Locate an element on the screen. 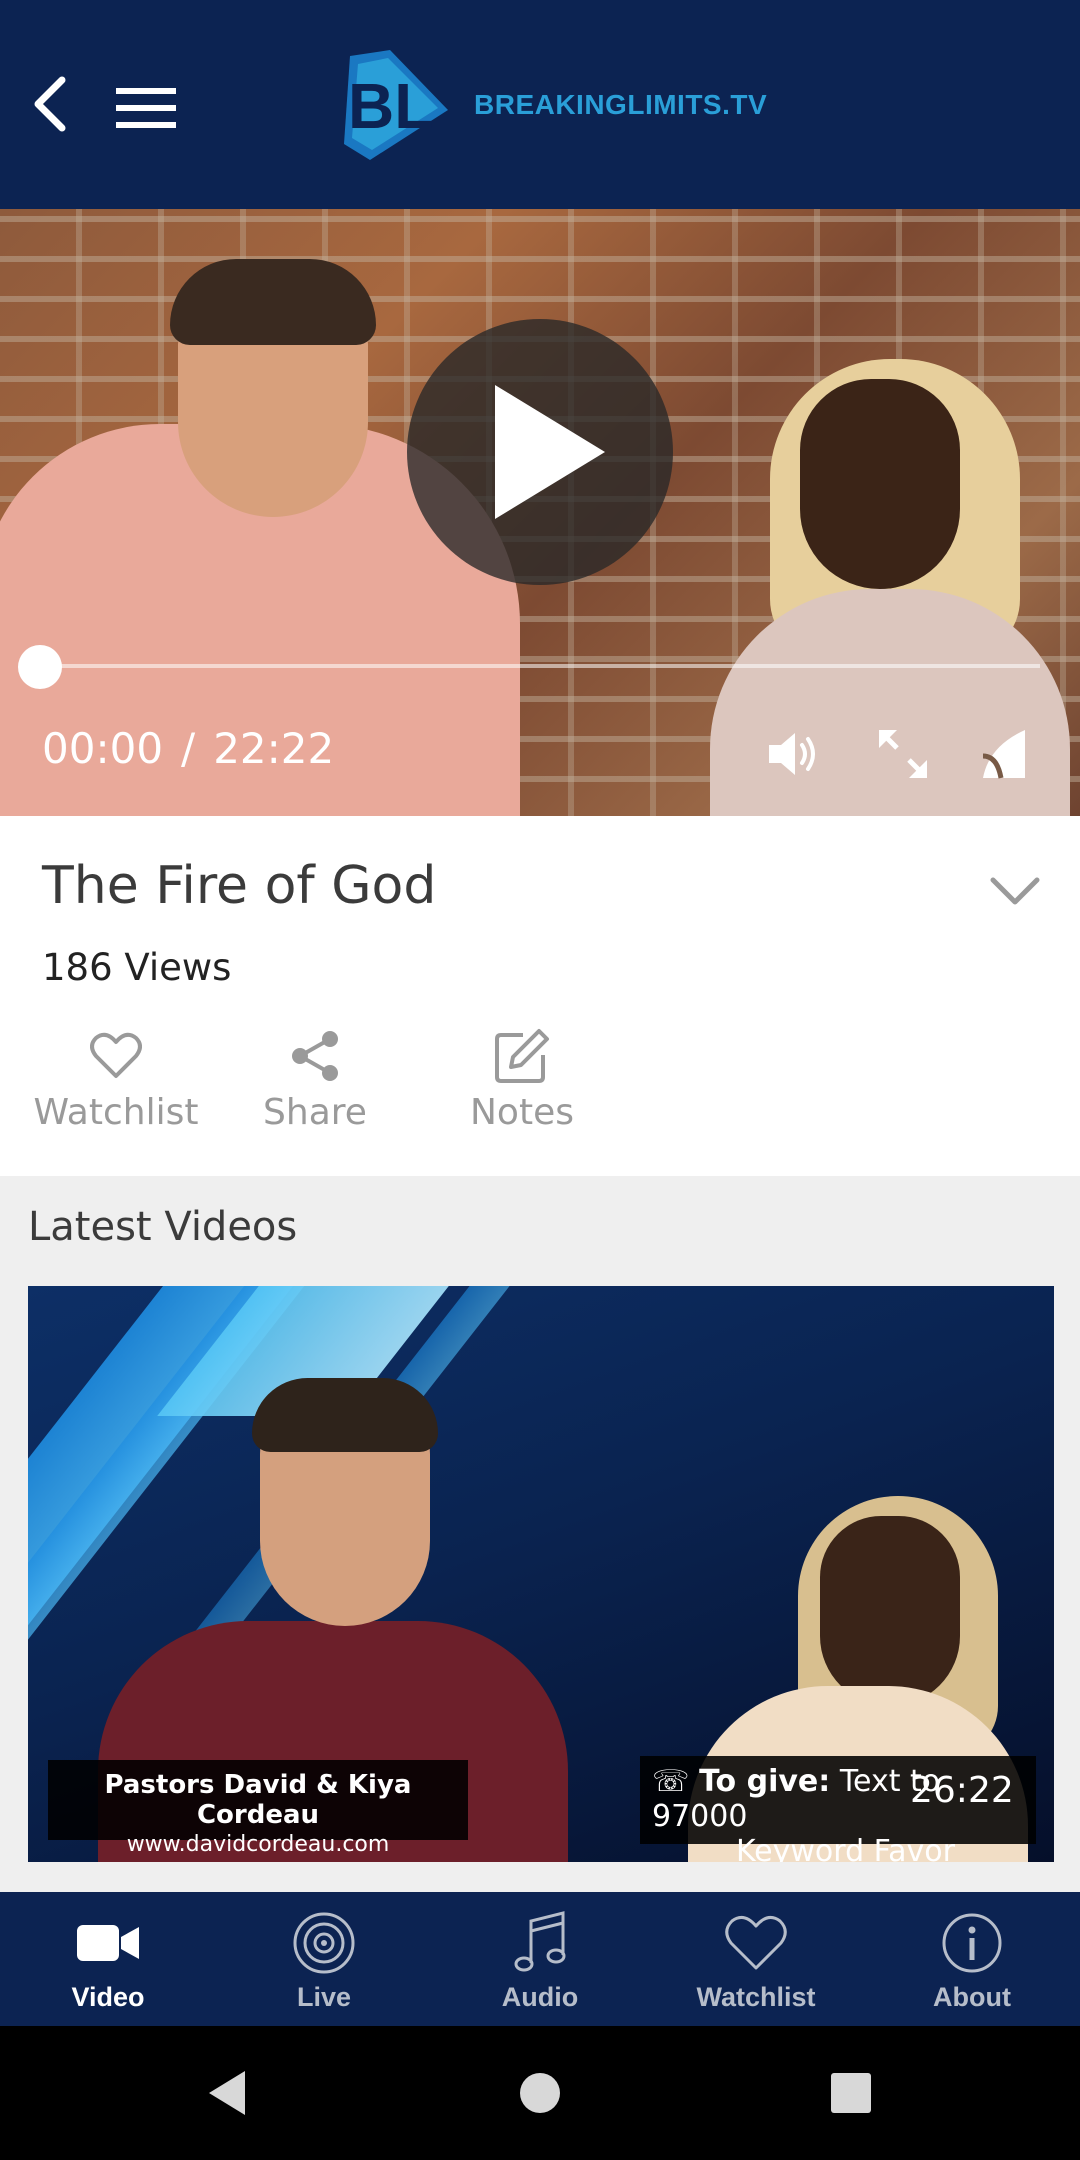  fullscreen-icon is located at coordinates (903, 754).